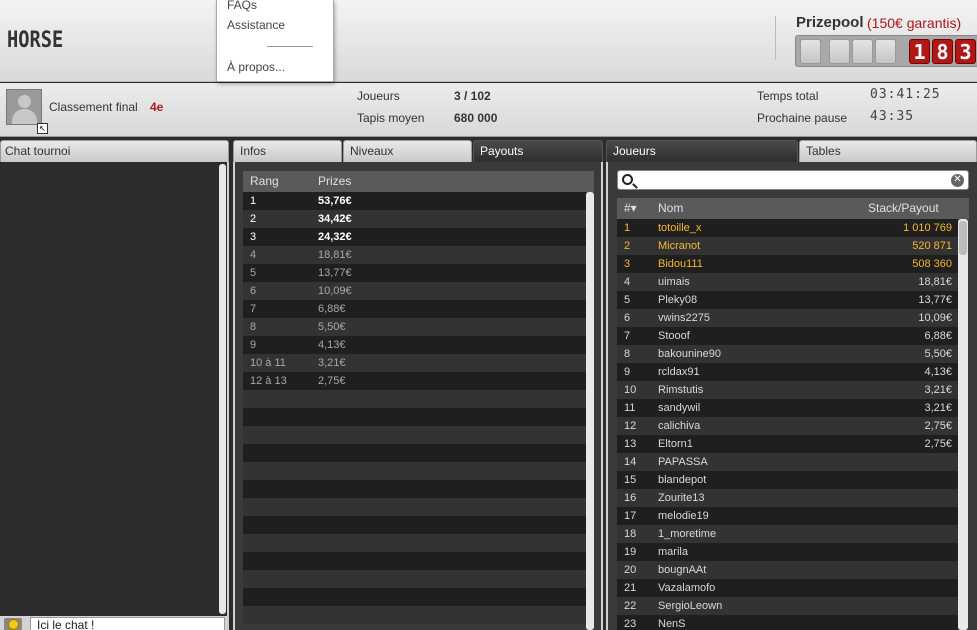  Describe the element at coordinates (627, 264) in the screenshot. I see `player-rank: 3` at that location.